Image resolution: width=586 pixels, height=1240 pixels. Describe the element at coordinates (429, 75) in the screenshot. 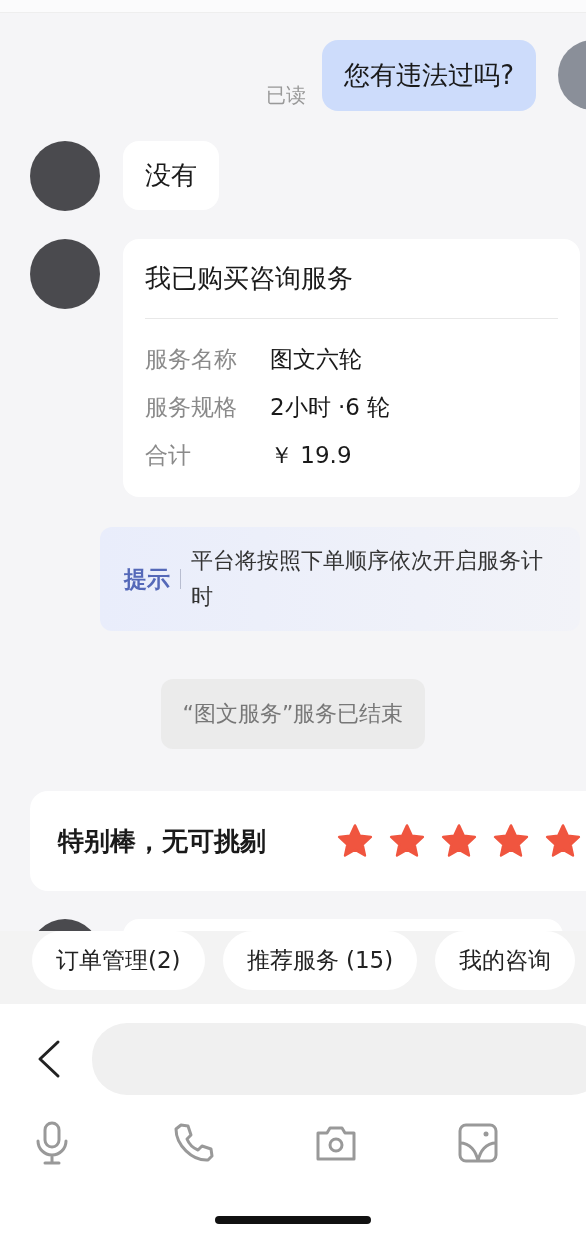

I see `message-bubble: 您有违法过吗?` at that location.